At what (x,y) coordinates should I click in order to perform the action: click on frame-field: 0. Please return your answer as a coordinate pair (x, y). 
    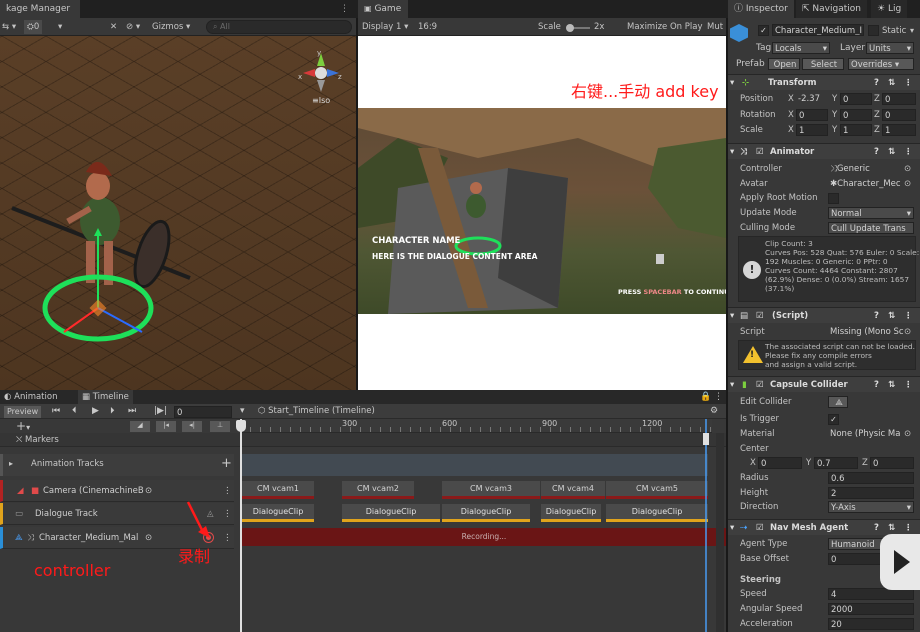
    Looking at the image, I should click on (203, 412).